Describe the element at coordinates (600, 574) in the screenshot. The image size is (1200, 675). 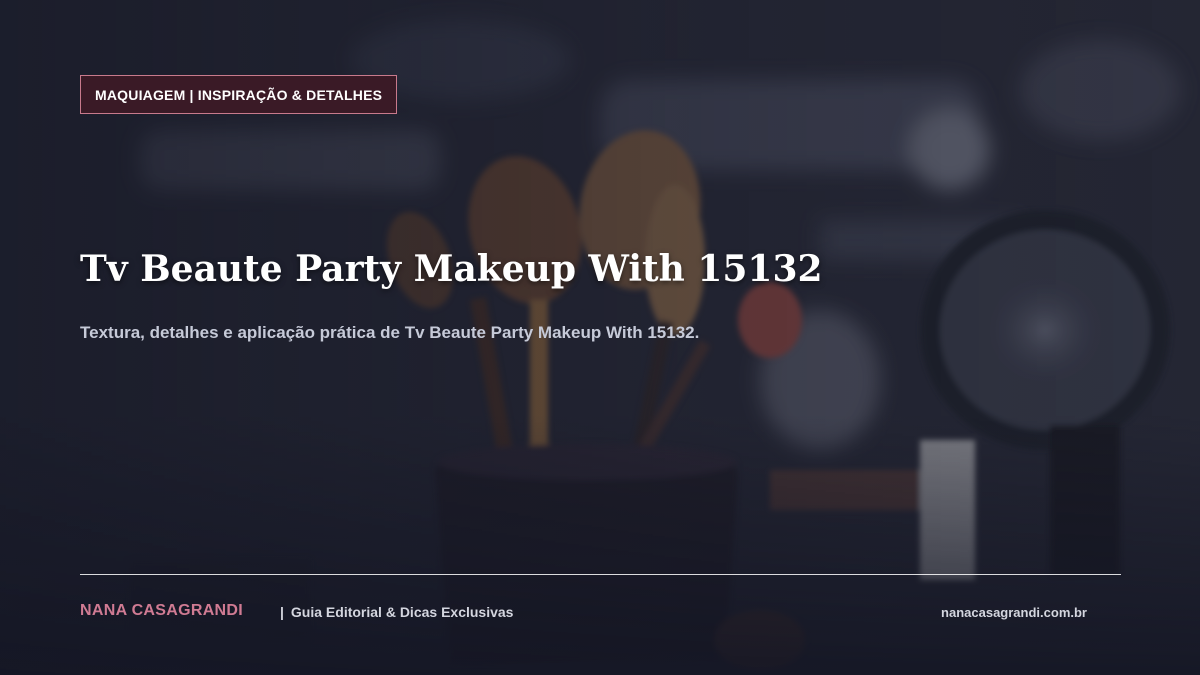
I see `footer-divider` at that location.